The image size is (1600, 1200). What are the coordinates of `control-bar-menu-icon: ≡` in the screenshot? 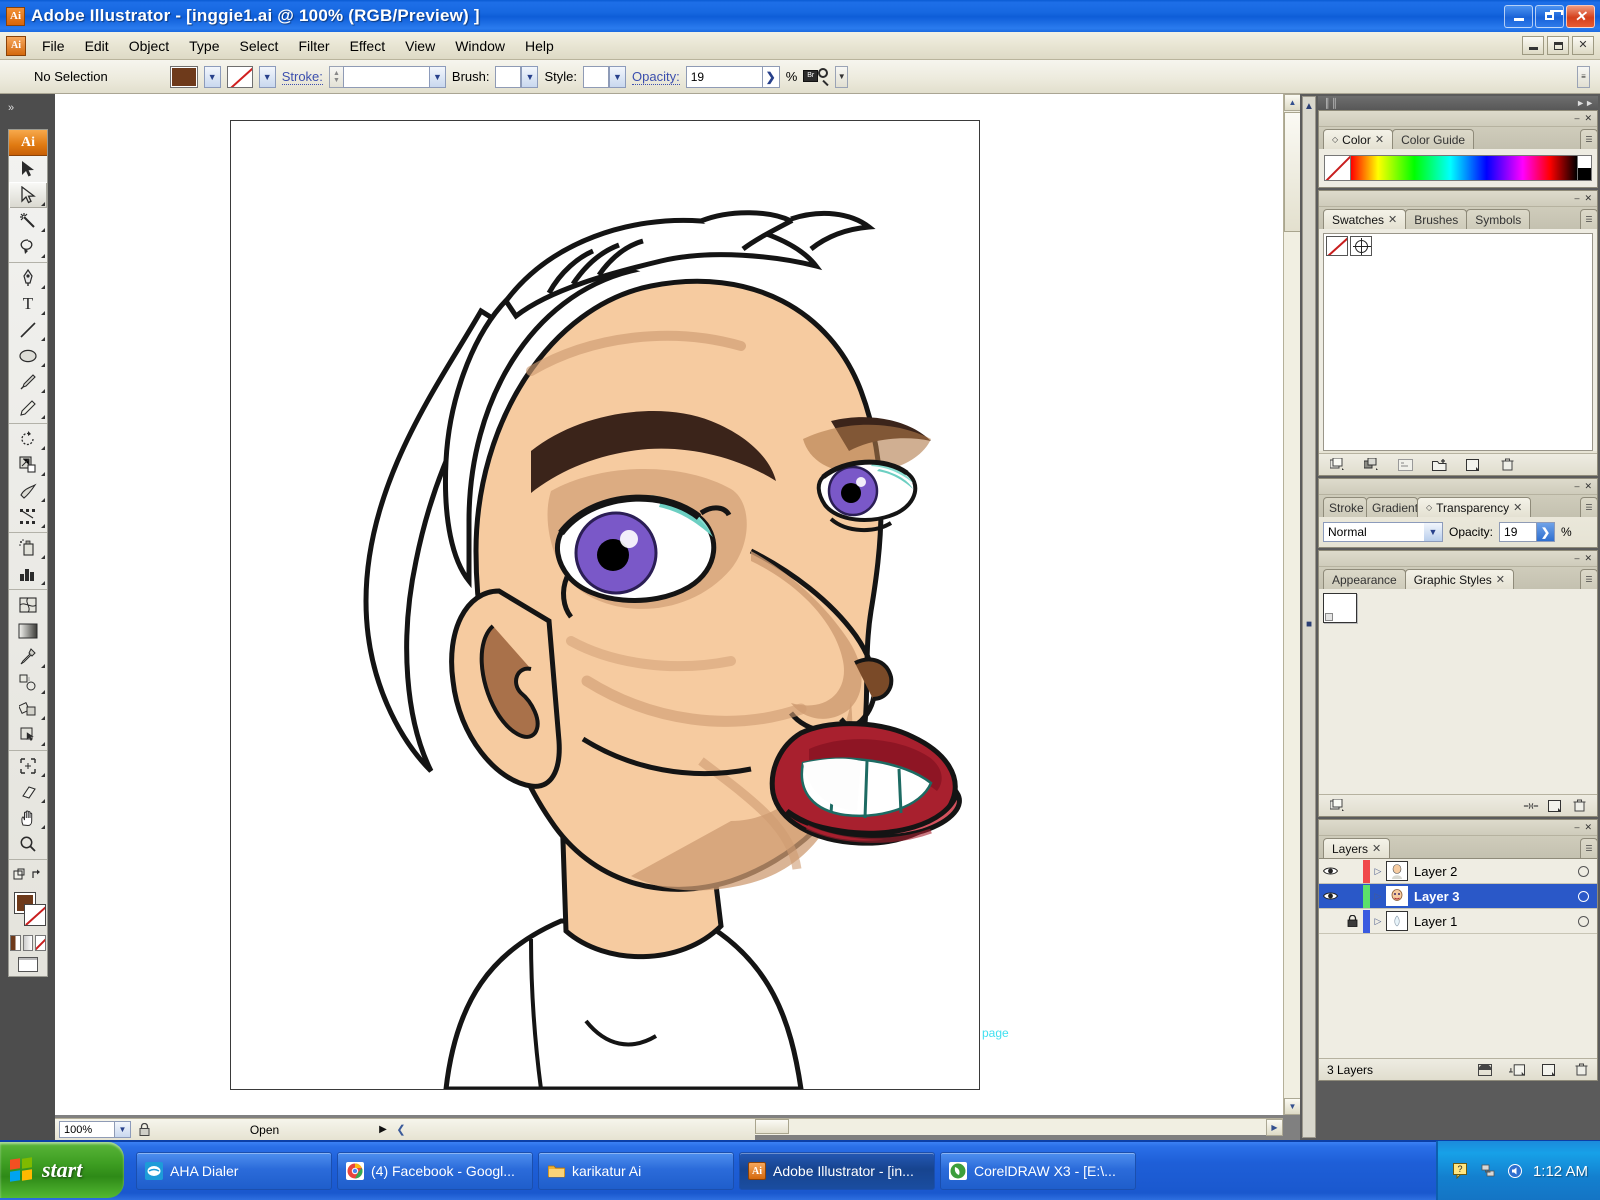 It's located at (1583, 76).